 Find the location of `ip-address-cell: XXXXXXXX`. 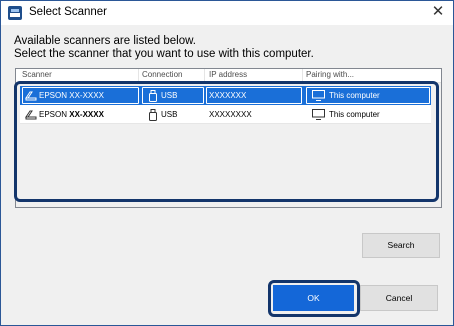

ip-address-cell: XXXXXXXX is located at coordinates (230, 114).